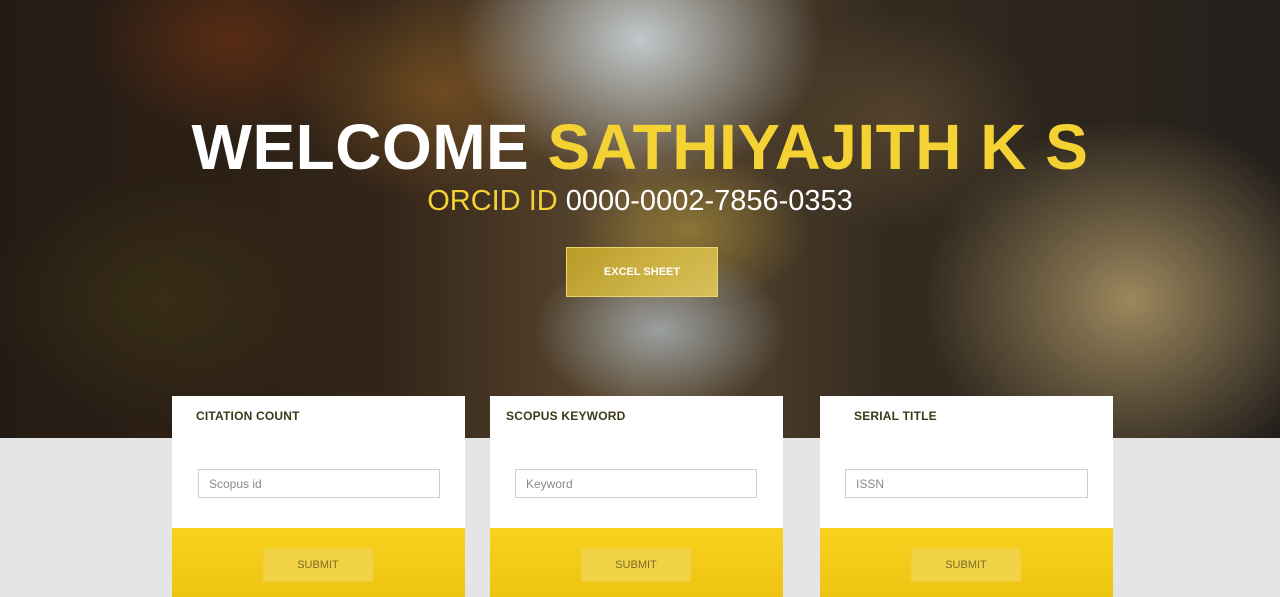  I want to click on card-title: SERIAL TITLE, so click(895, 416).